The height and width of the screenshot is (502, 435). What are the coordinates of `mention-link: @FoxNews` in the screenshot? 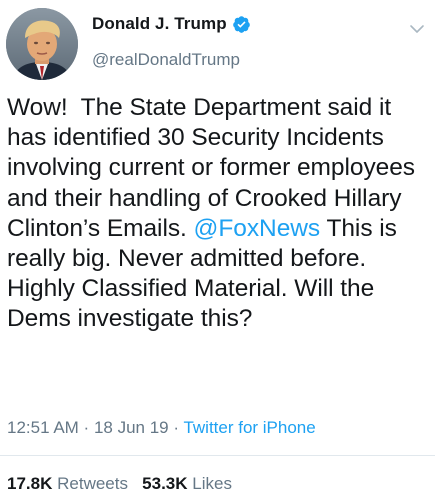 It's located at (257, 228).